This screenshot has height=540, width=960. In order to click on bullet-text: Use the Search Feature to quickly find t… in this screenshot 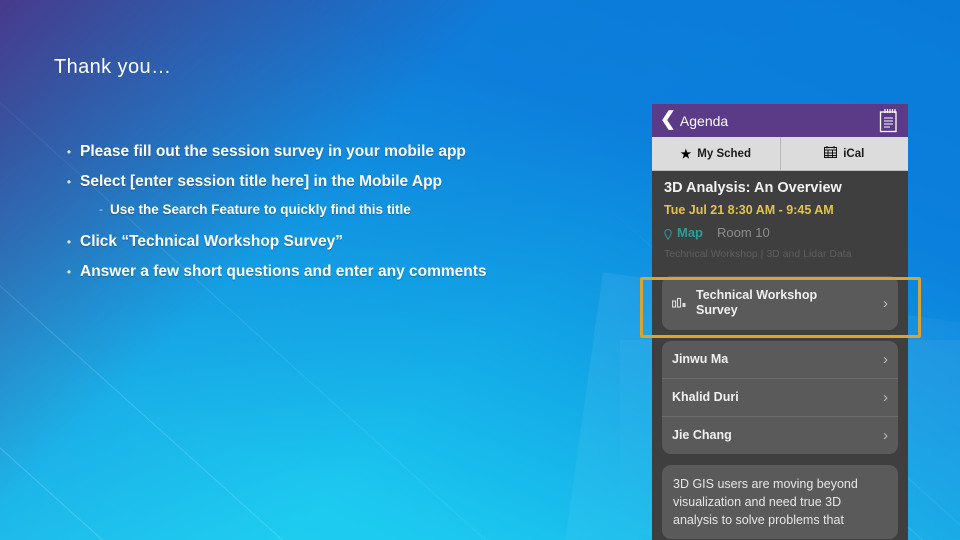, I will do `click(260, 209)`.